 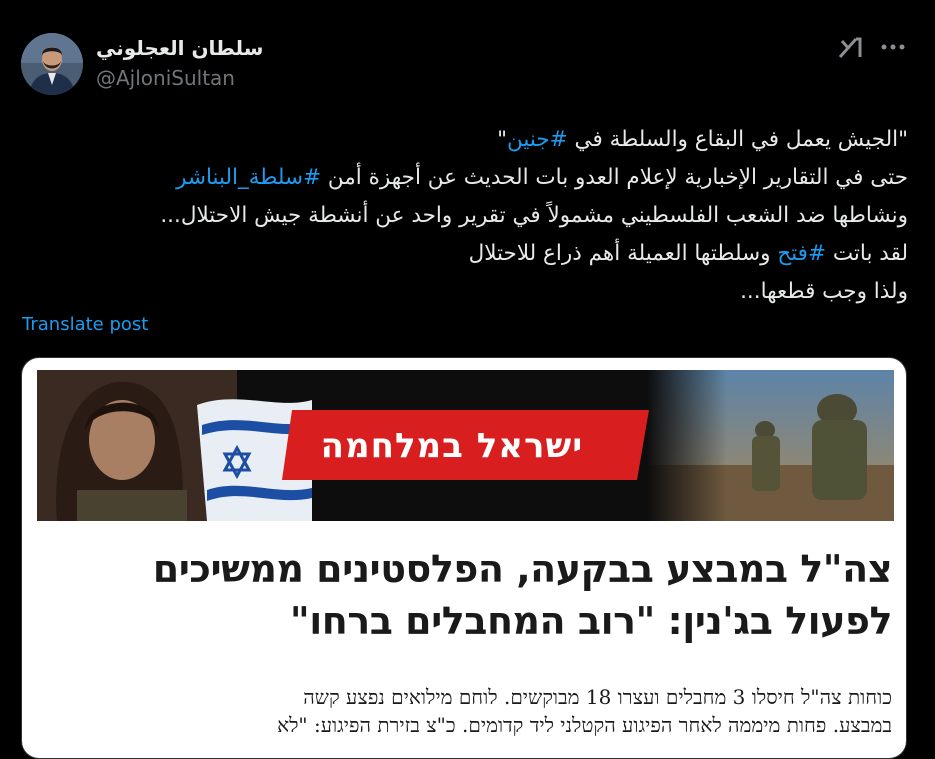 I want to click on more-icon, so click(x=893, y=47).